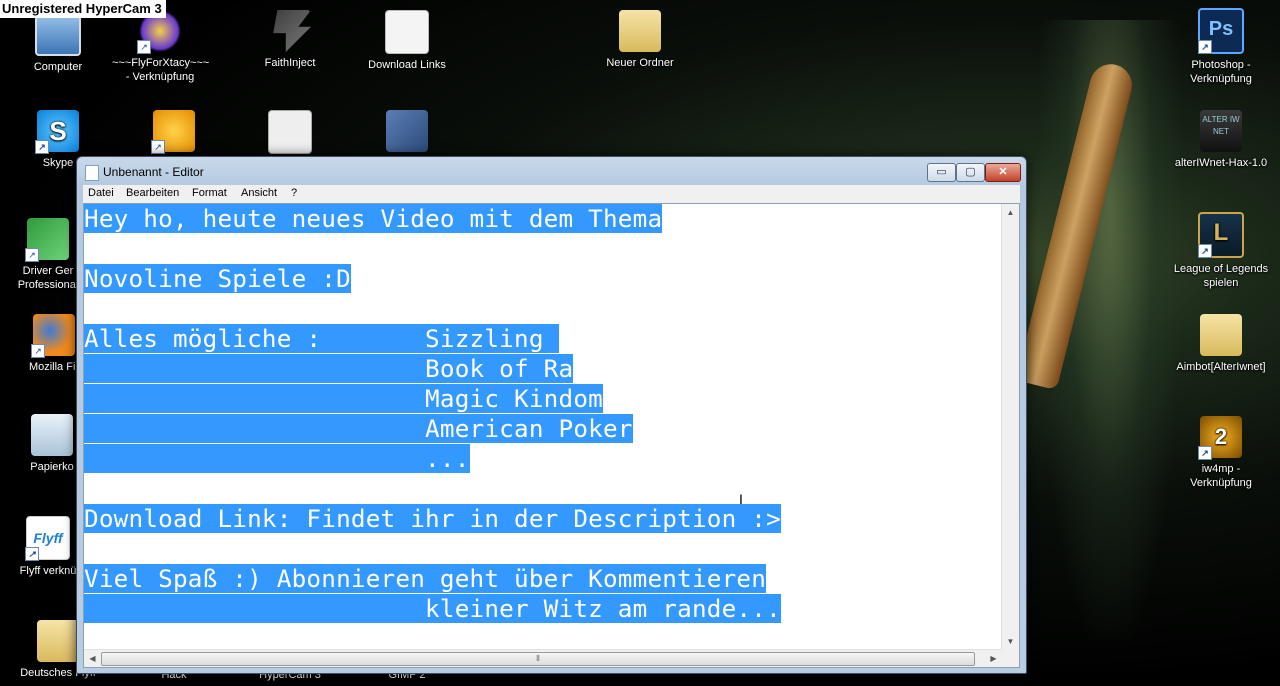 The image size is (1280, 686). I want to click on desktop-icon-aimbot: Aimbot[AlterIwnet], so click(1221, 344).